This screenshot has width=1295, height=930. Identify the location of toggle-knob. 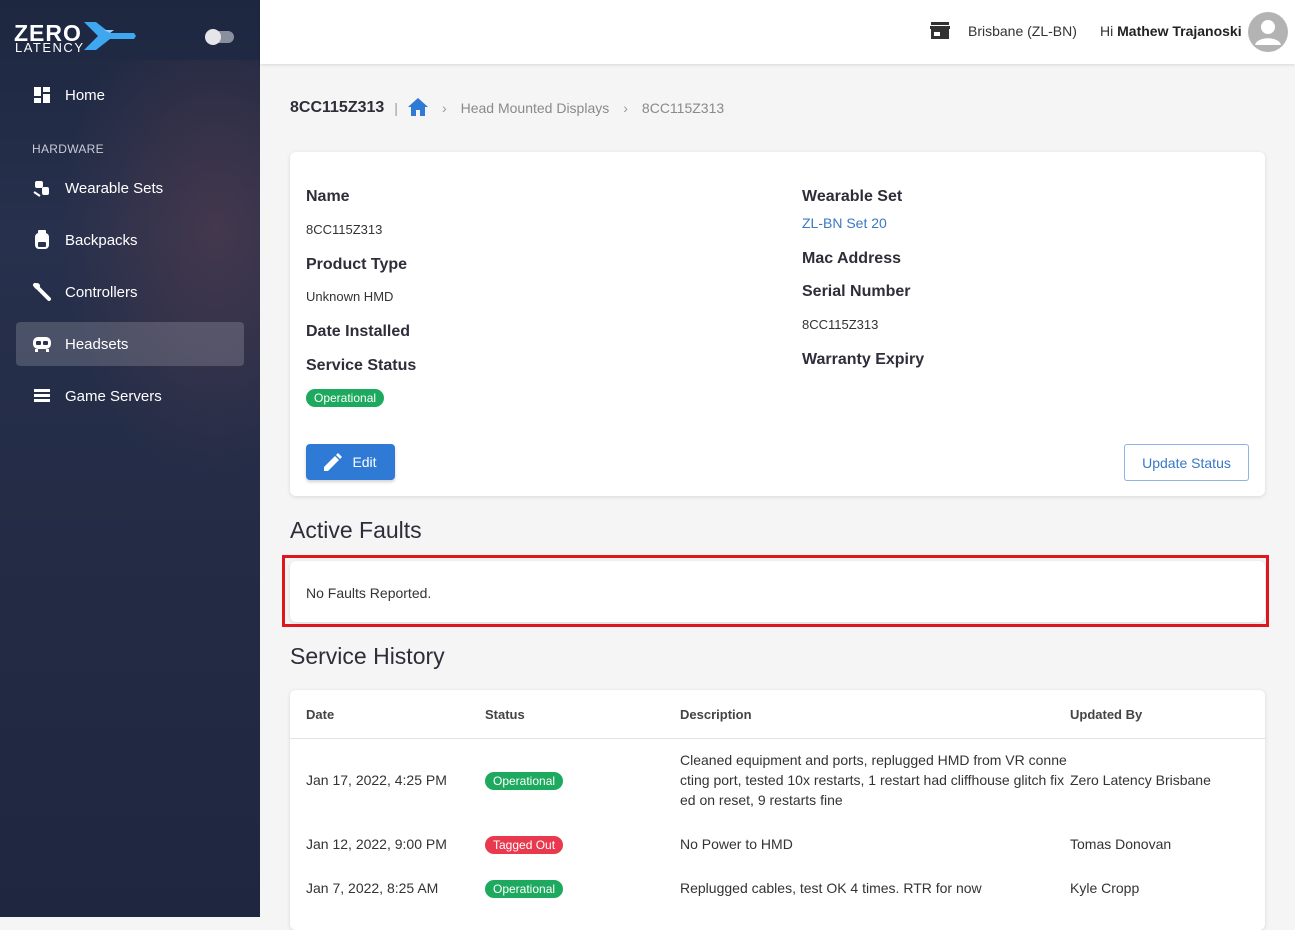
(213, 37).